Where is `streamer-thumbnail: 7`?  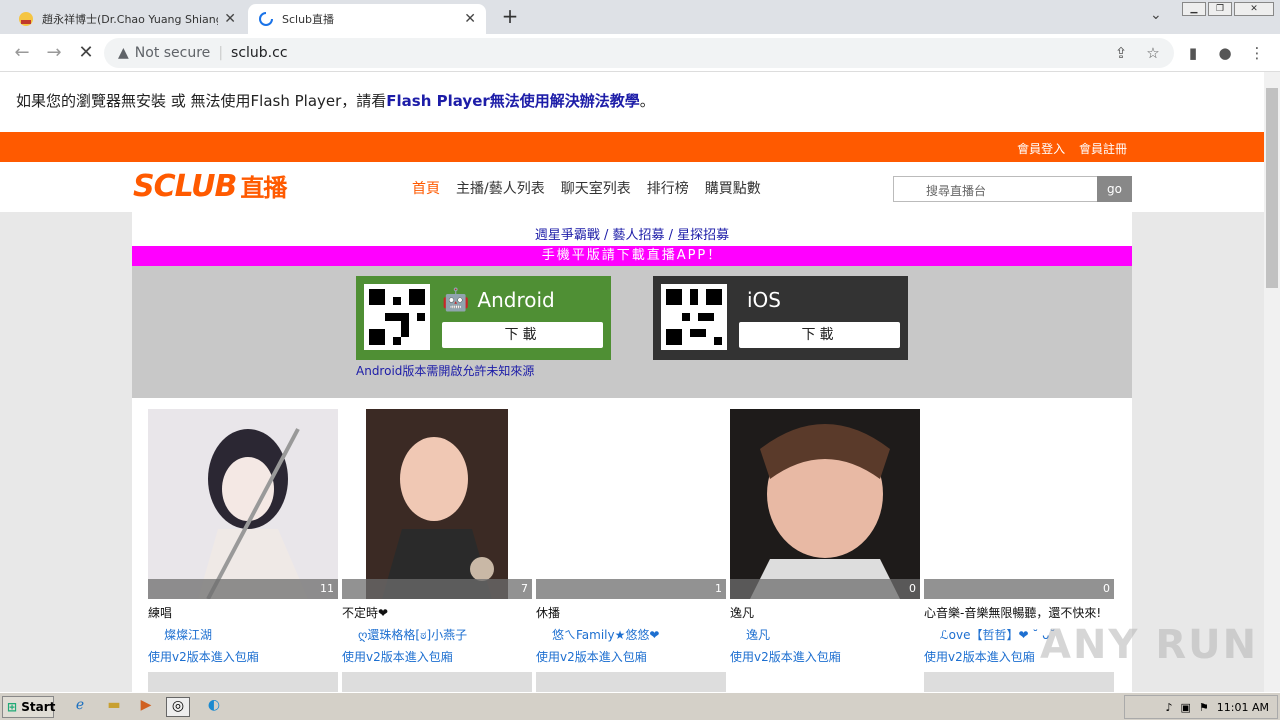
streamer-thumbnail: 7 is located at coordinates (437, 504).